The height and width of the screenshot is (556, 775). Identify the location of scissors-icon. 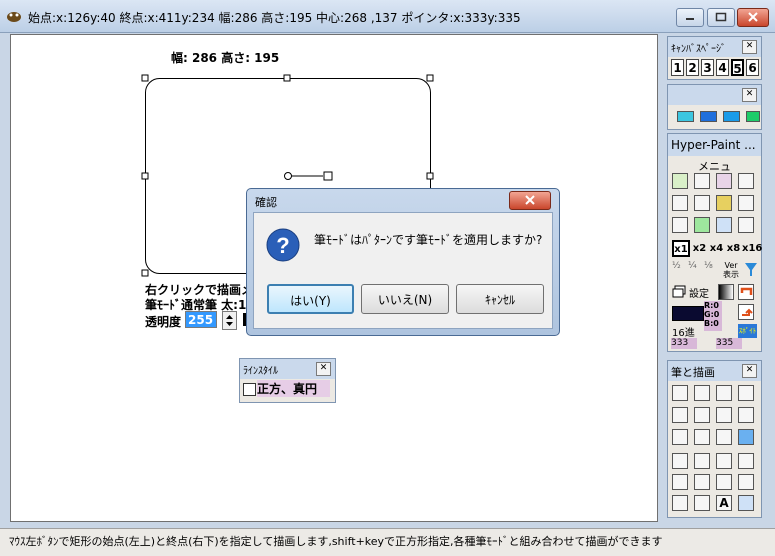
(680, 437).